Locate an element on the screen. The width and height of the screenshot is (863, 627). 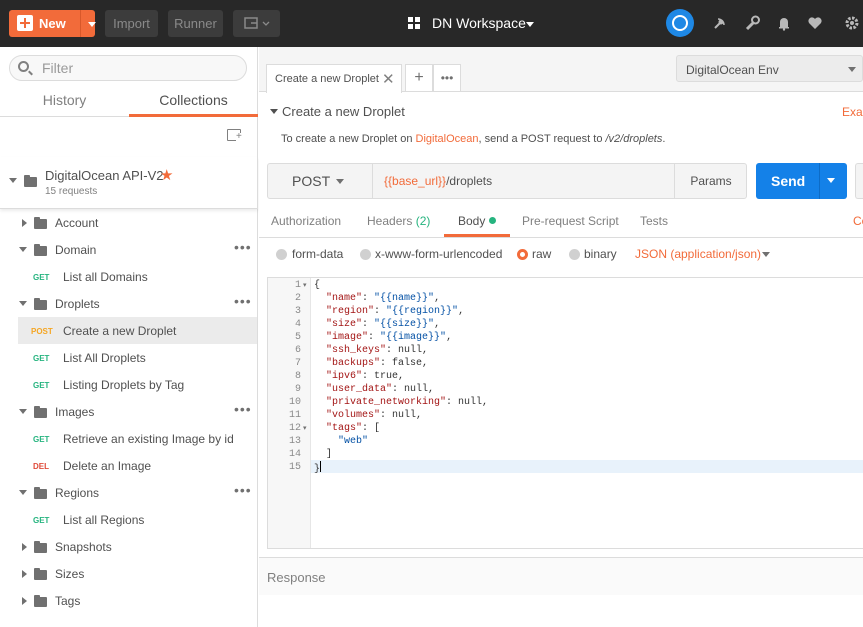
request-list-all-droplets: GET List All Droplets is located at coordinates (129, 357).